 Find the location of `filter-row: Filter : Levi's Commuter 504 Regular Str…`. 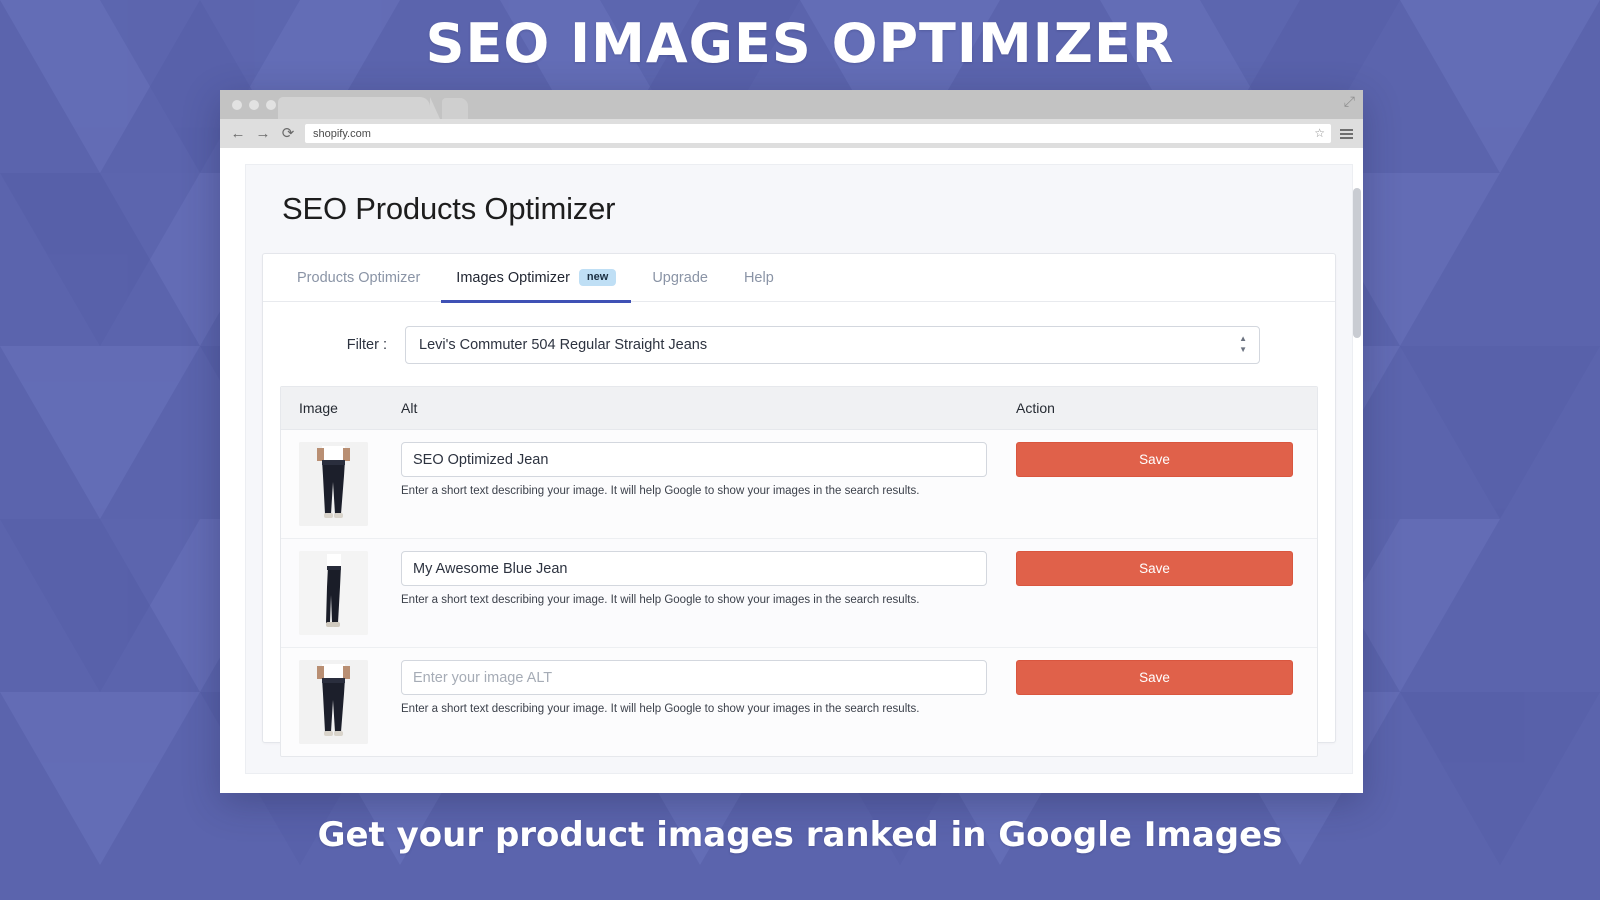

filter-row: Filter : Levi's Commuter 504 Regular Str… is located at coordinates (799, 333).